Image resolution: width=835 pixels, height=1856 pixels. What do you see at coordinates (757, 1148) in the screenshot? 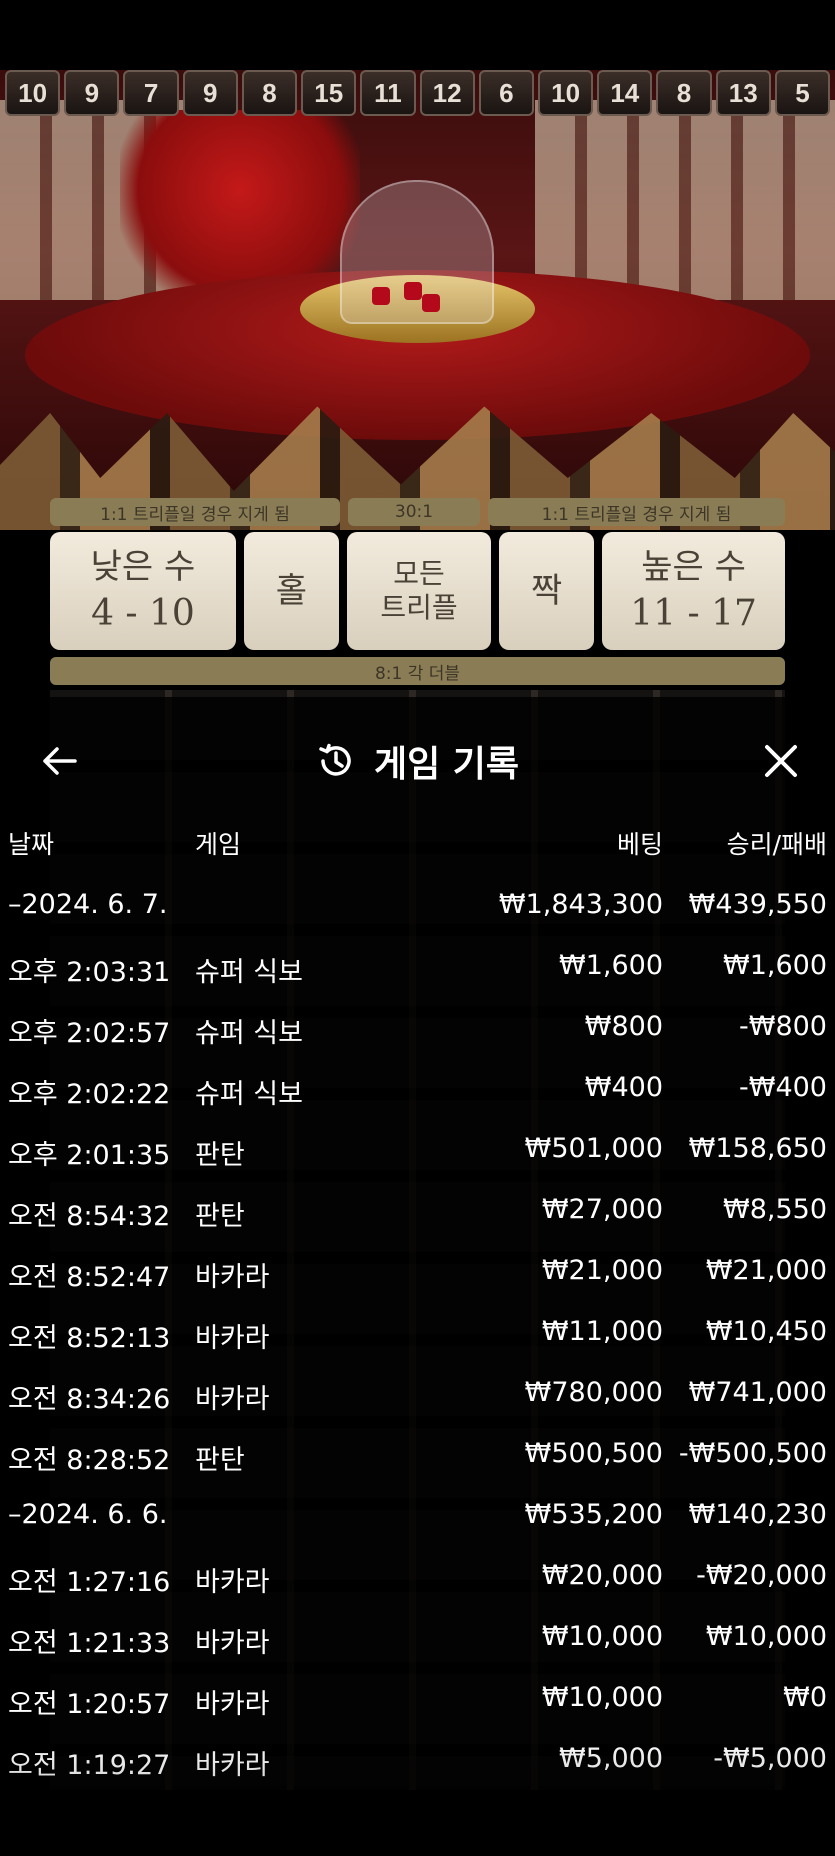
I see `row-winloss: ₩158,650` at bounding box center [757, 1148].